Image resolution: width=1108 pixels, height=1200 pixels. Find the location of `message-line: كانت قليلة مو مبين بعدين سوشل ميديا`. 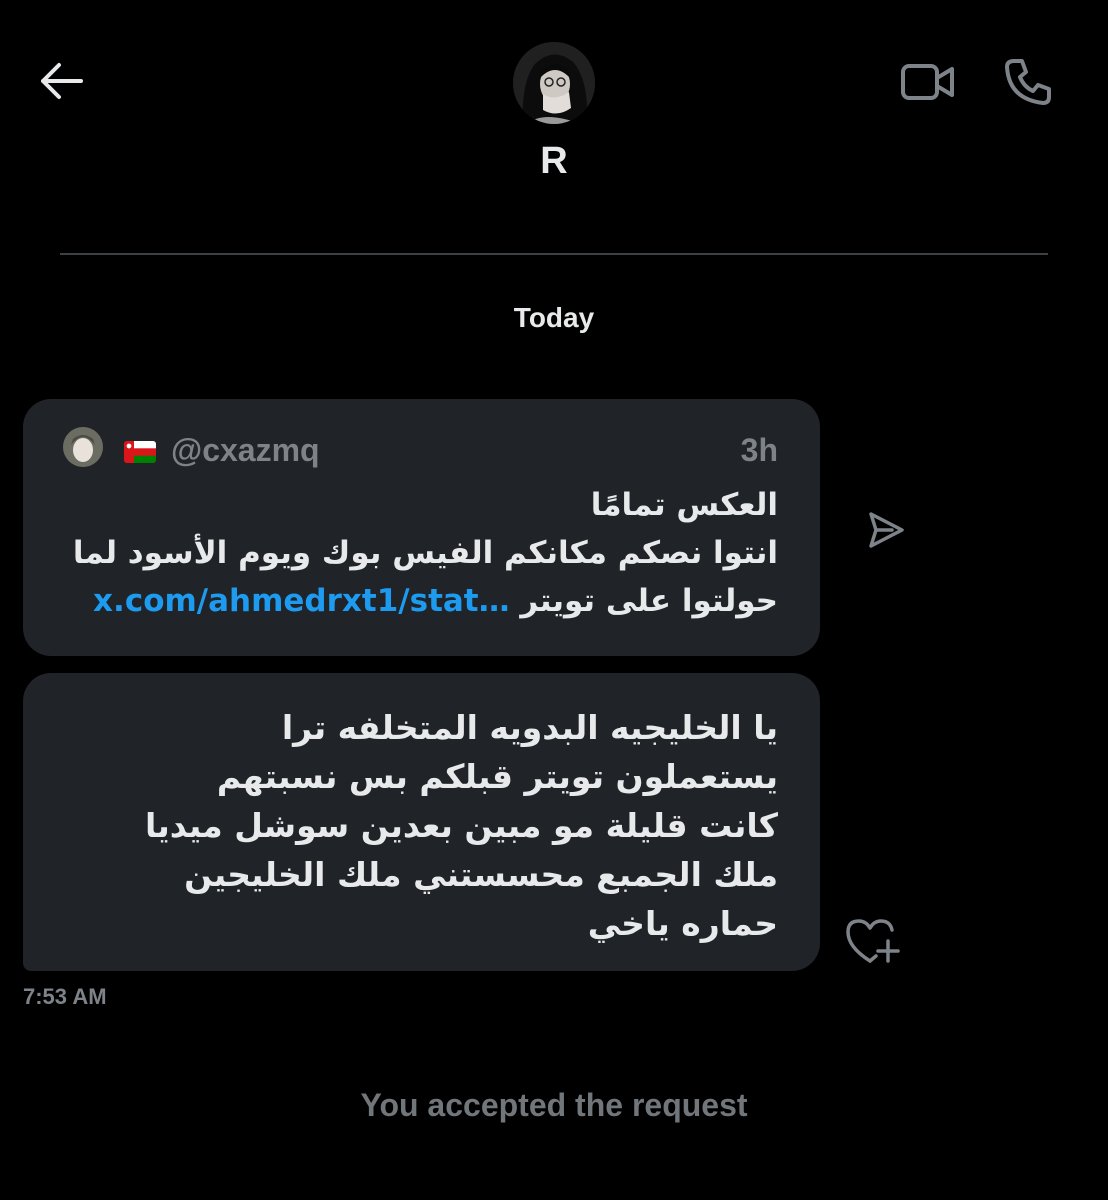

message-line: كانت قليلة مو مبين بعدين سوشل ميديا is located at coordinates (461, 825).